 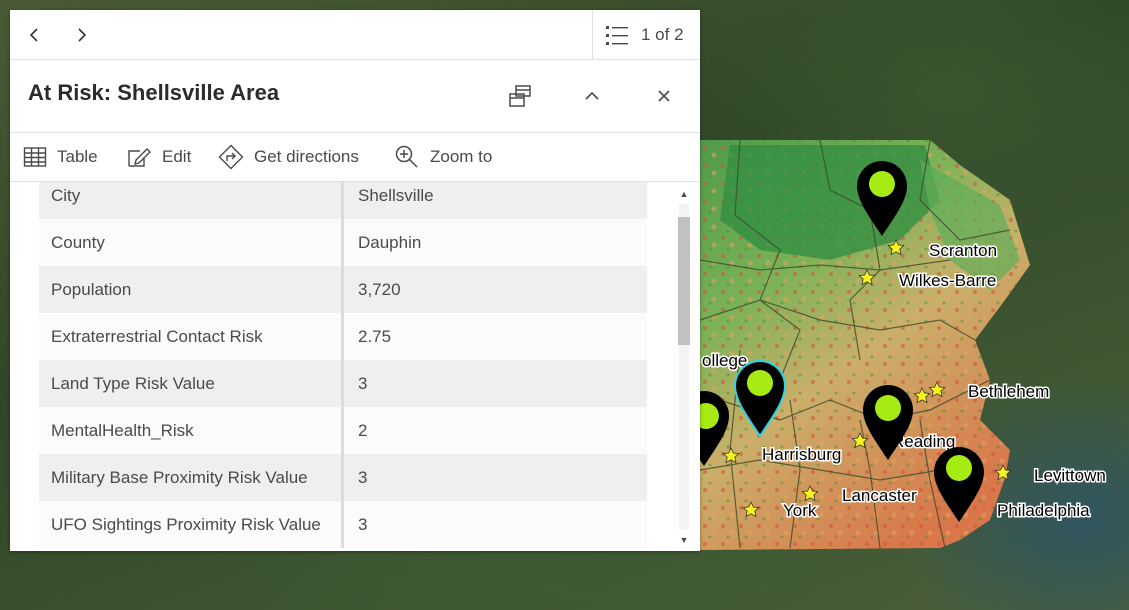 I want to click on popup-navbar: 1 of 2, so click(x=355, y=35).